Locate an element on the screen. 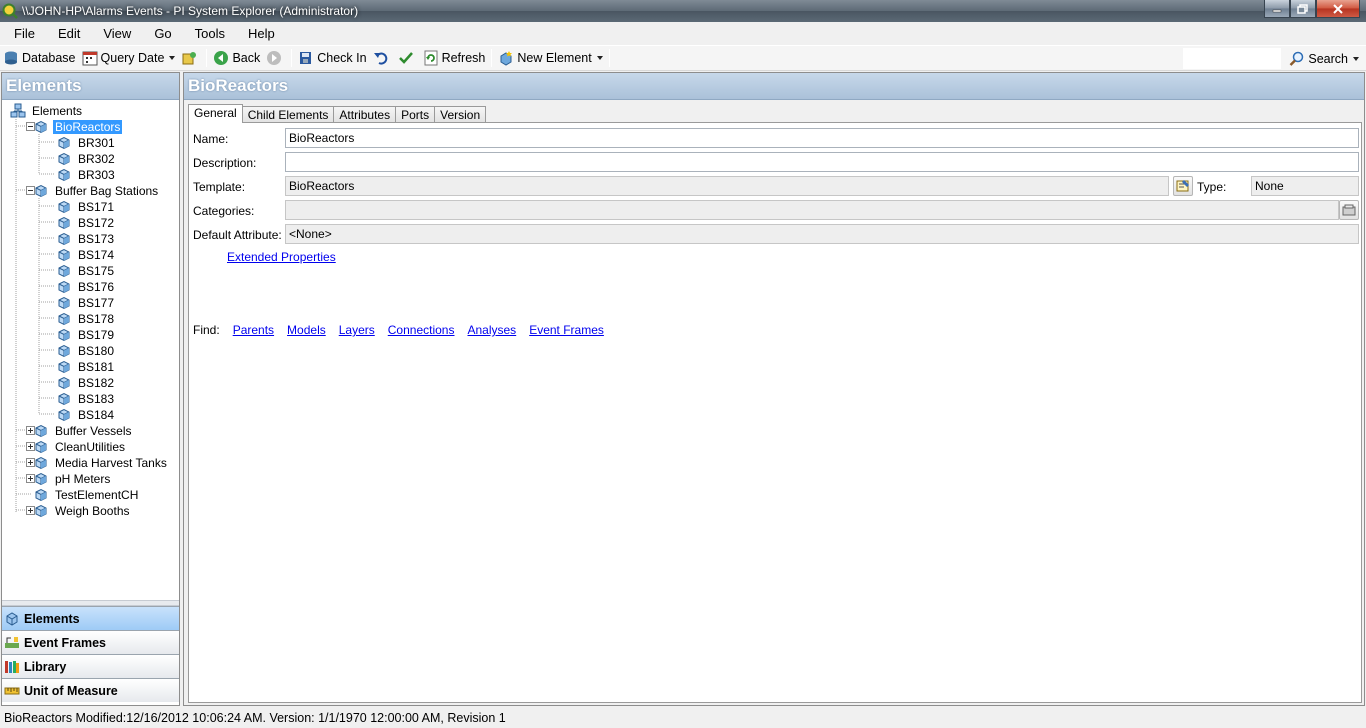 The width and height of the screenshot is (1366, 728). tree-node: Buffer Vessels is located at coordinates (80, 431).